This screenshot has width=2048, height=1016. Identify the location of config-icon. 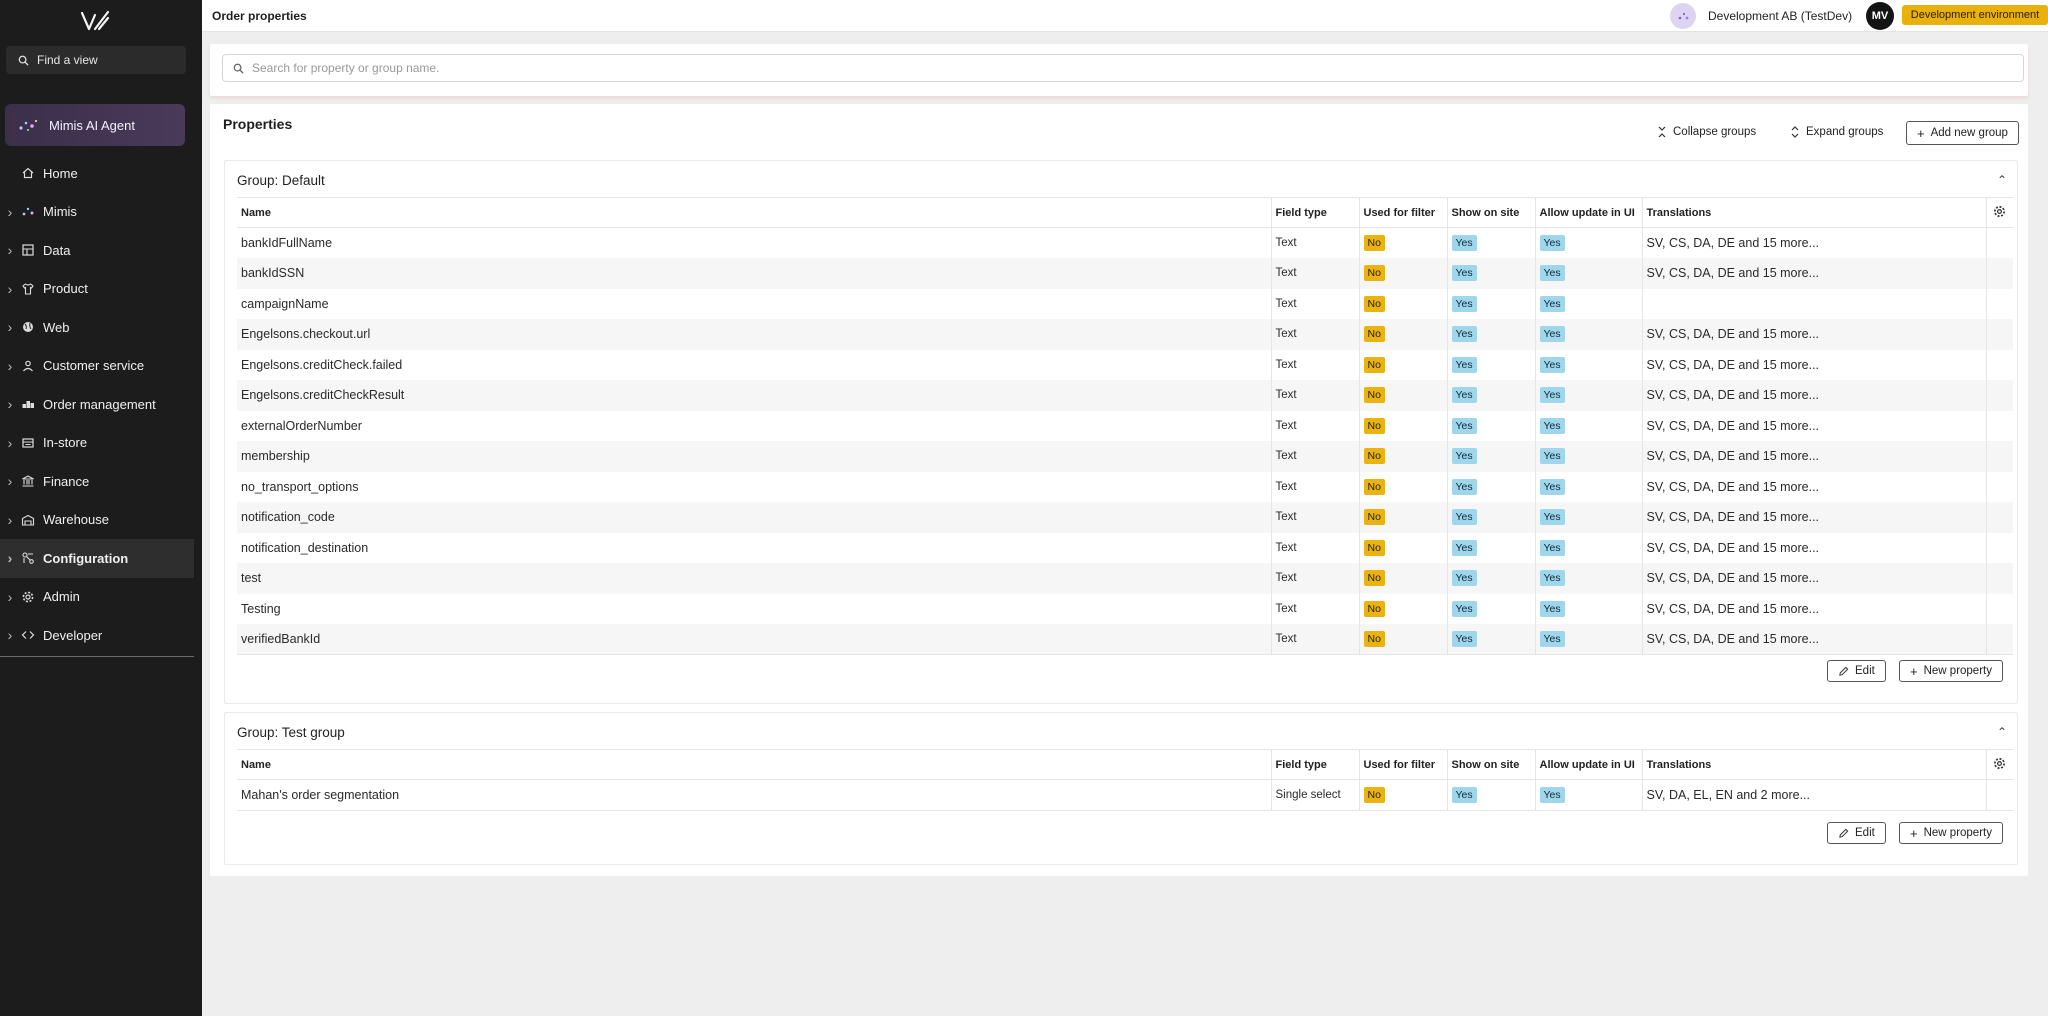
(28, 558).